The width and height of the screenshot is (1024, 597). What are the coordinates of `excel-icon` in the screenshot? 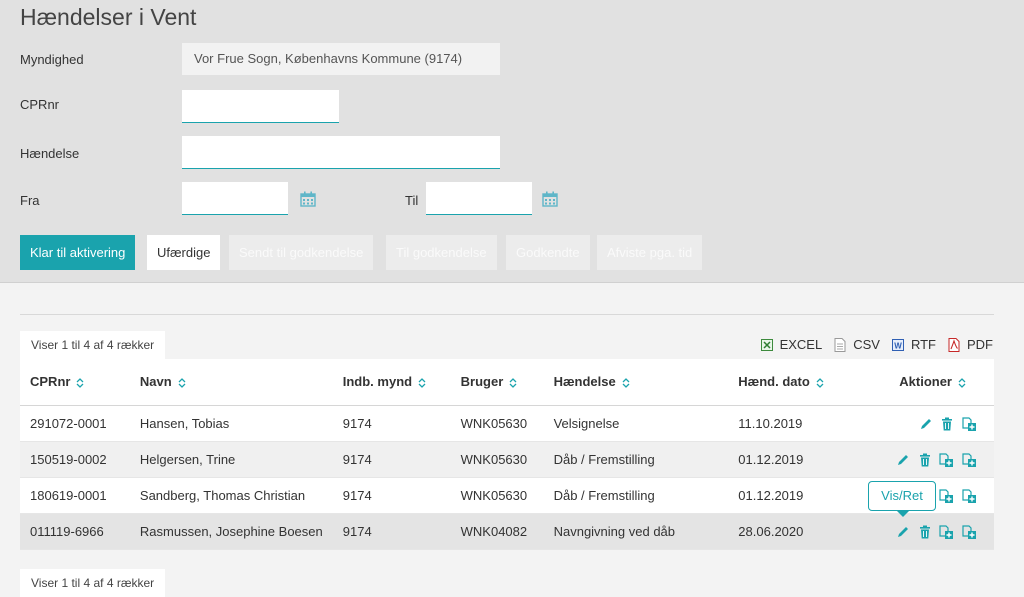 It's located at (766, 344).